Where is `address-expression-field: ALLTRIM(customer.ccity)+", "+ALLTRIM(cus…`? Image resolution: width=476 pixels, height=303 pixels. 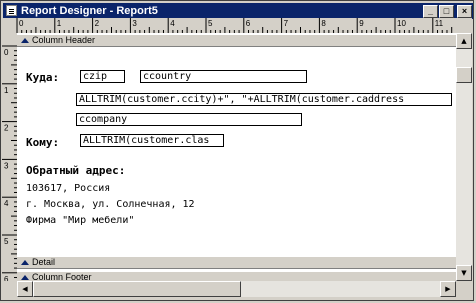 address-expression-field: ALLTRIM(customer.ccity)+", "+ALLTRIM(cus… is located at coordinates (264, 99).